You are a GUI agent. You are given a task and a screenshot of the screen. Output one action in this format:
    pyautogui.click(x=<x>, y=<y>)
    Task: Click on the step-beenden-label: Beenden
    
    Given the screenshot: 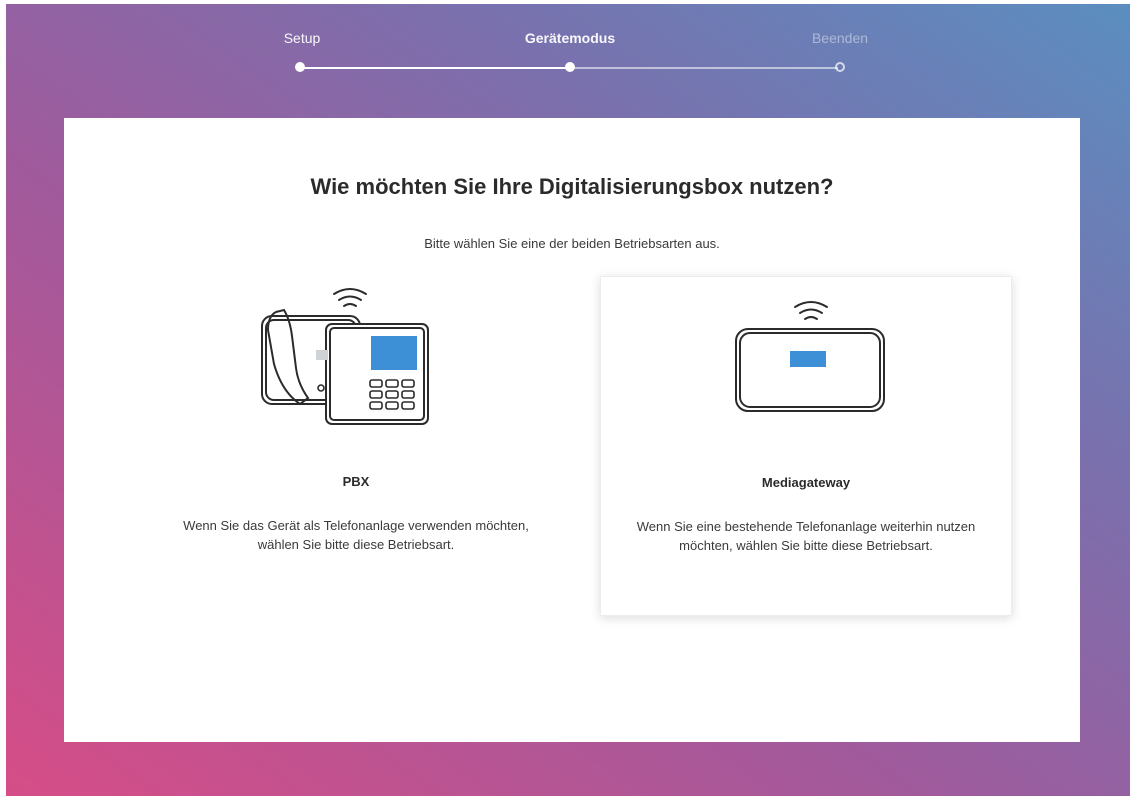 What is the action you would take?
    pyautogui.click(x=840, y=38)
    